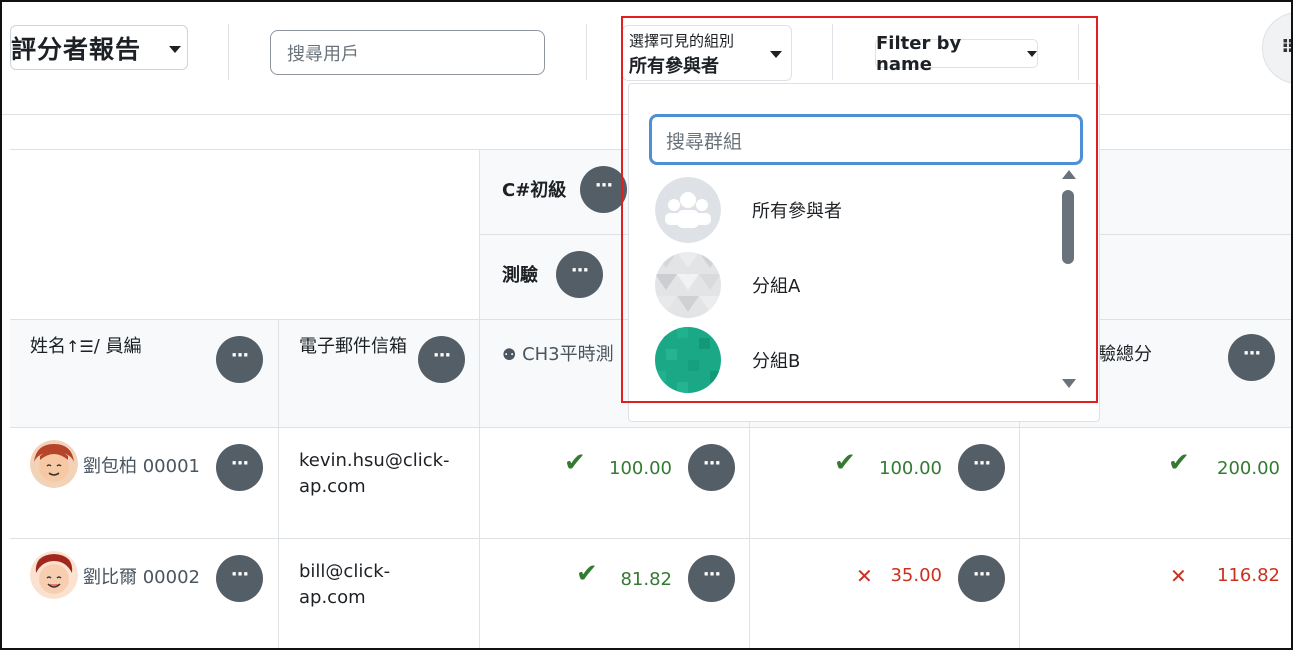 This screenshot has height=650, width=1293. What do you see at coordinates (1178, 576) in the screenshot?
I see `cross-icon: ✕` at bounding box center [1178, 576].